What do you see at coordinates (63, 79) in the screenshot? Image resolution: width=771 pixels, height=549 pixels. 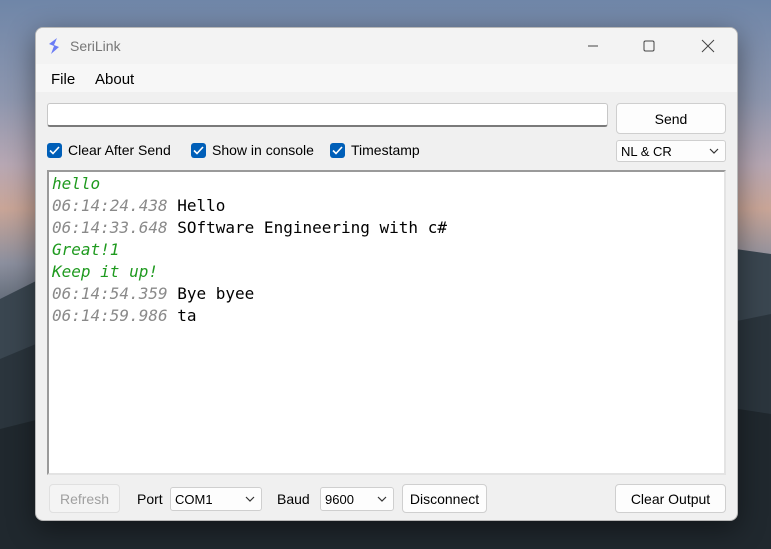 I see `menu-file: File` at bounding box center [63, 79].